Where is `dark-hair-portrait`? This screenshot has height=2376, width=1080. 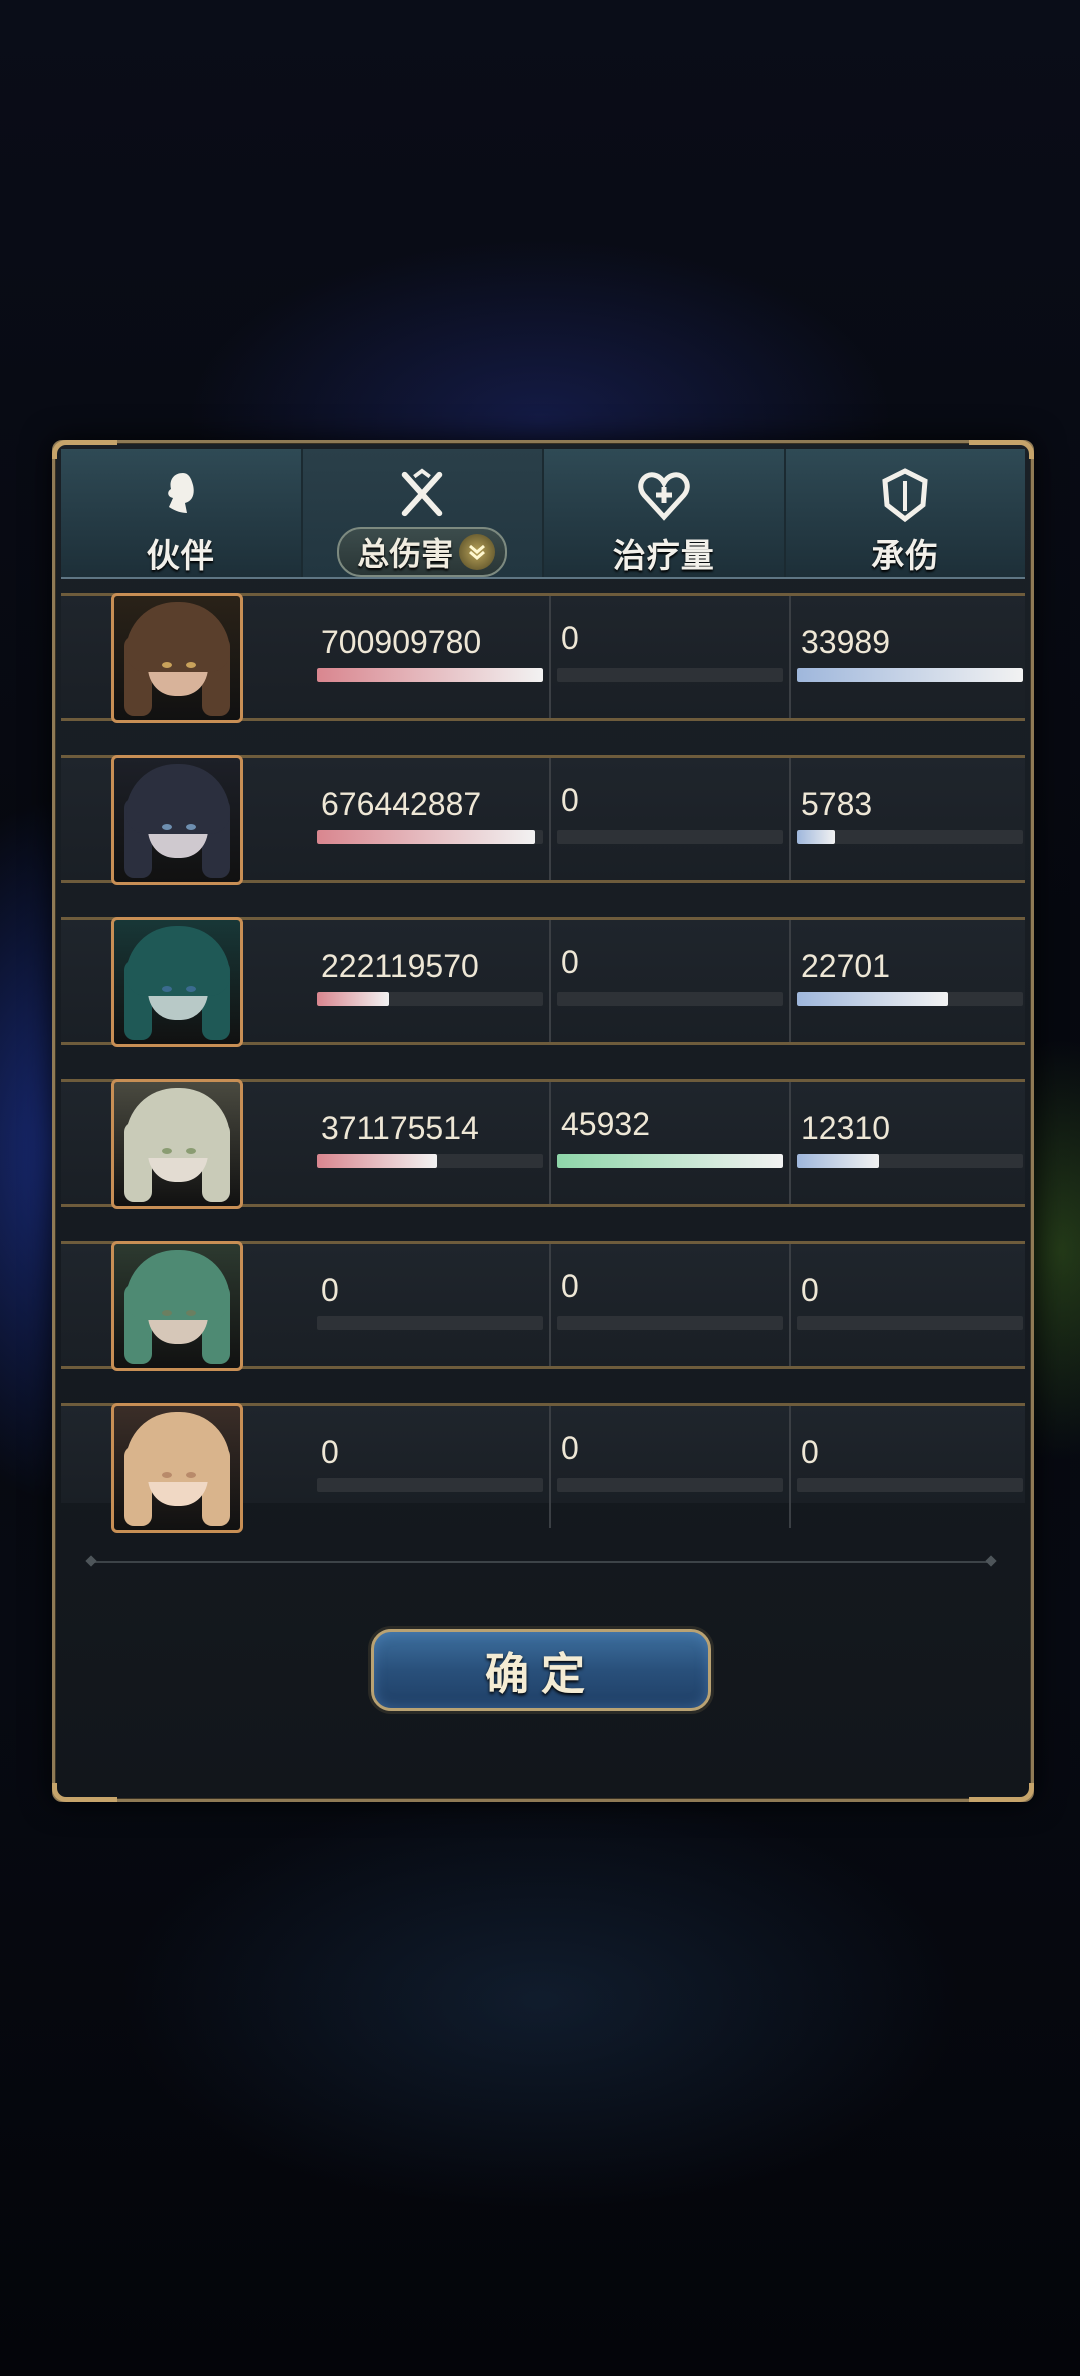
dark-hair-portrait is located at coordinates (177, 820).